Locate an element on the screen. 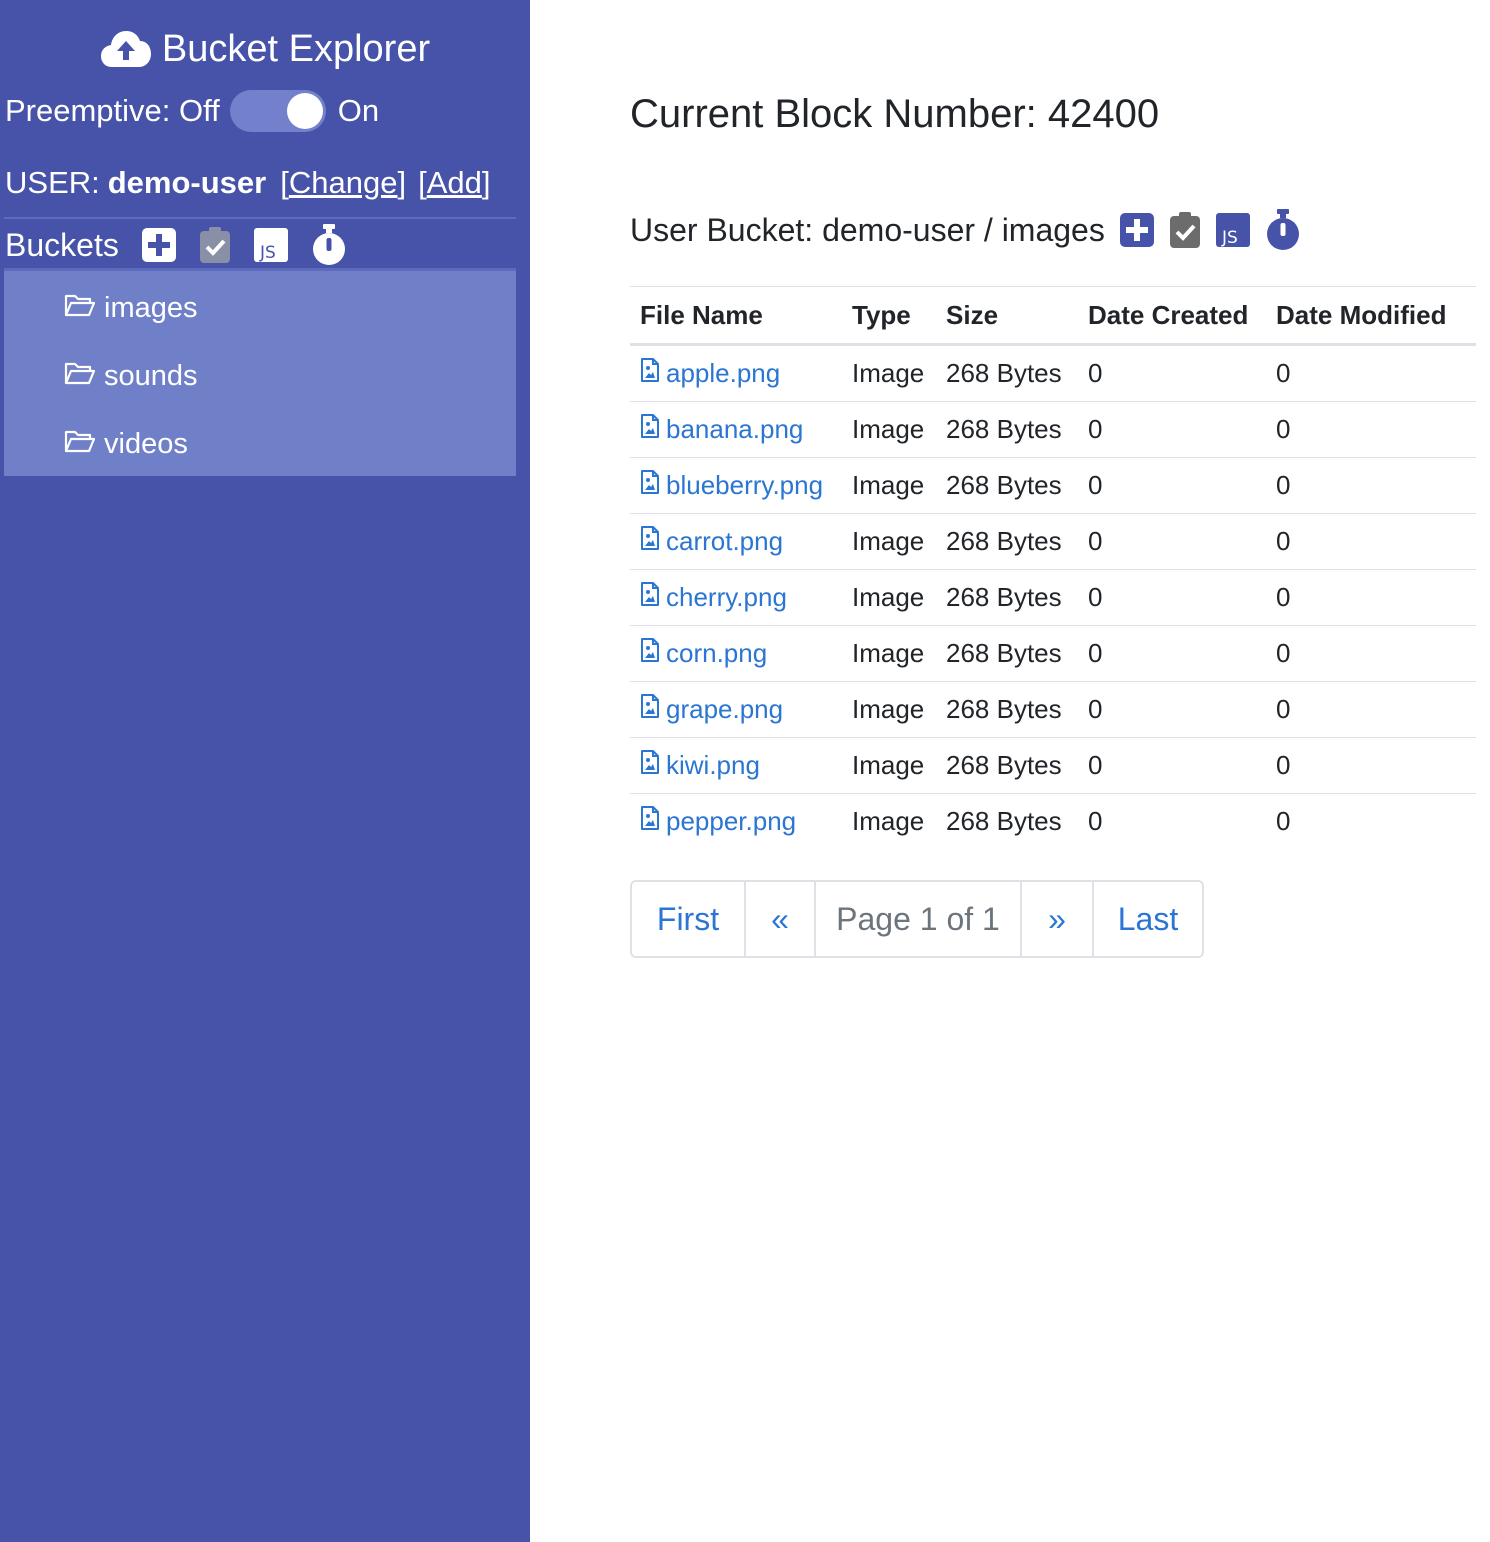 The height and width of the screenshot is (1542, 1490). bucket-item-sounds: sounds is located at coordinates (131, 376).